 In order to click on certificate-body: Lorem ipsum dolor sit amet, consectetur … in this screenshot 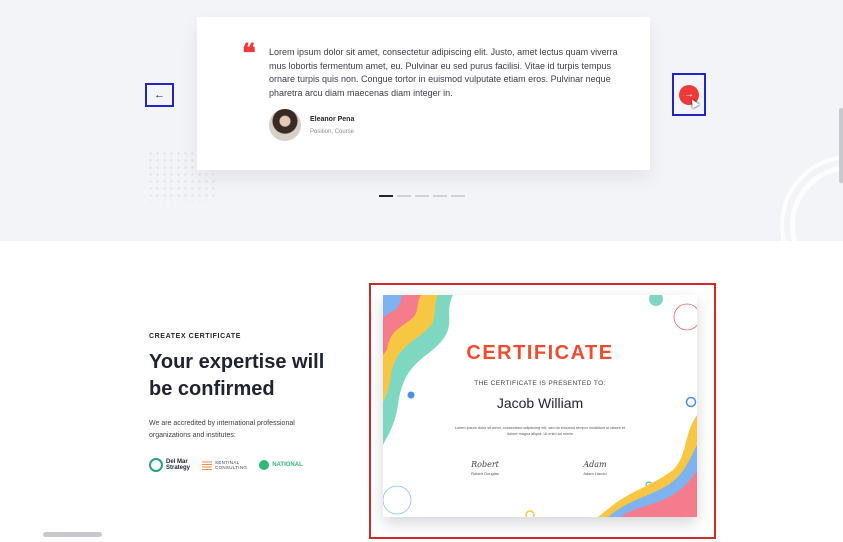, I will do `click(540, 431)`.